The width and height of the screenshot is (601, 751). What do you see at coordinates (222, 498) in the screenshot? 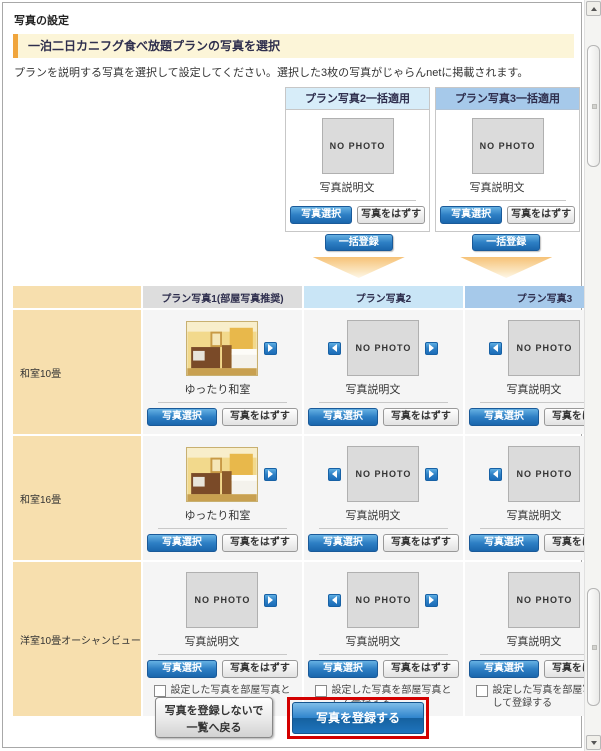
I see `photo-cell-r2-plan1: ゆったり和室 写真選択 写真をはずす` at bounding box center [222, 498].